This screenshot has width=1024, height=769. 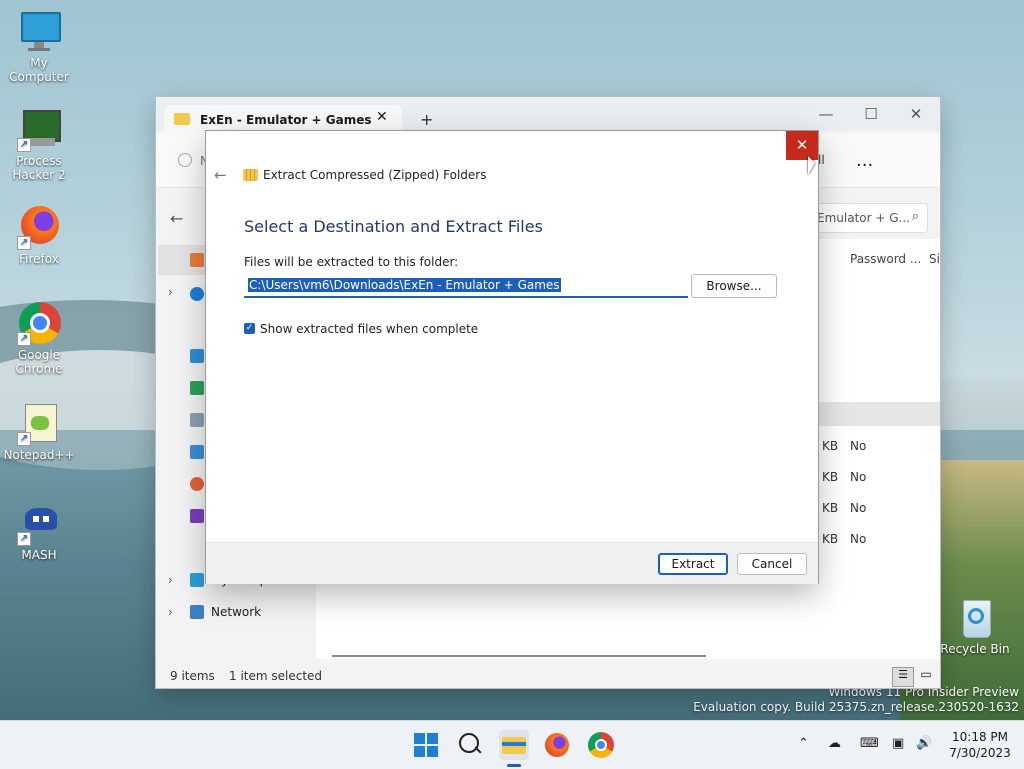 What do you see at coordinates (903, 677) in the screenshot?
I see `details-view-icon: ☰` at bounding box center [903, 677].